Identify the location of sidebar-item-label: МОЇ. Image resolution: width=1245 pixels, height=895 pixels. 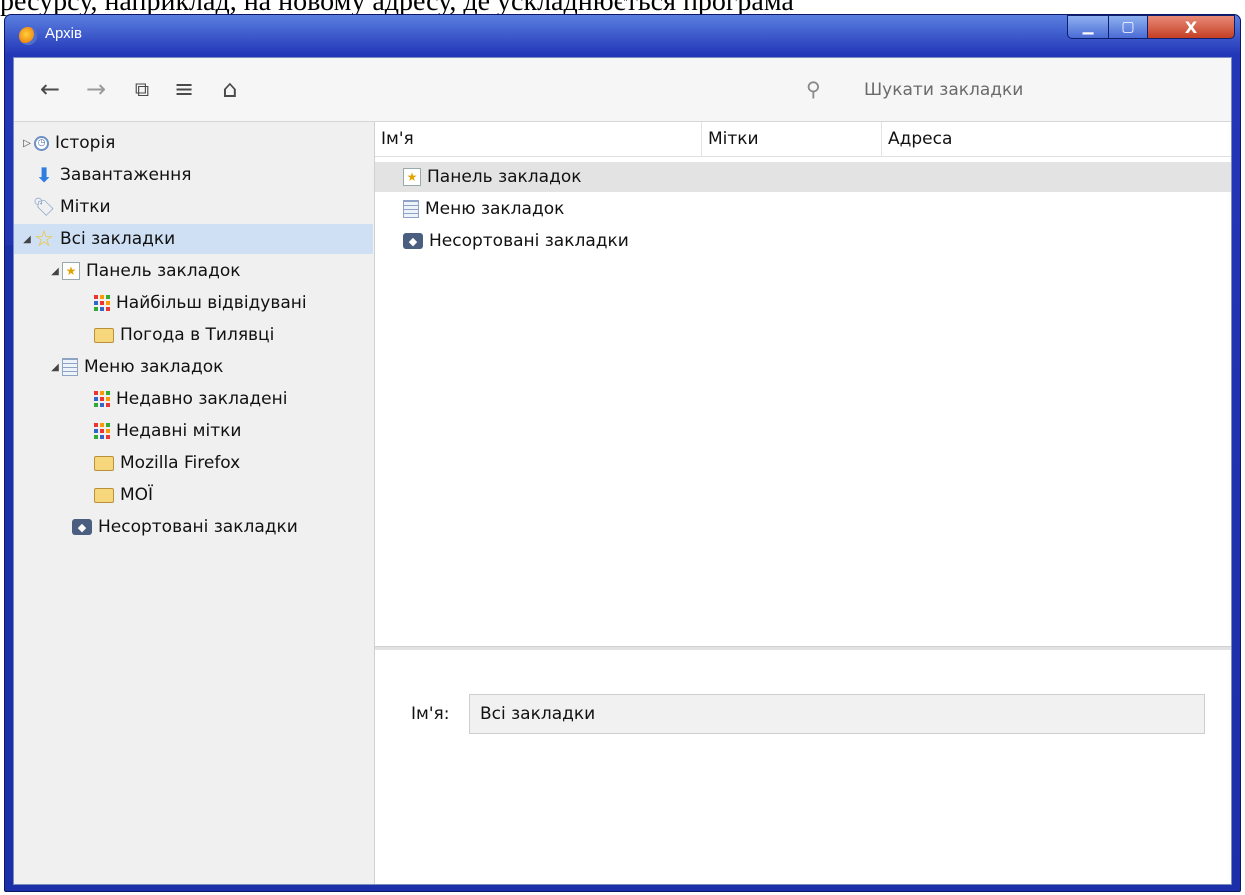
(137, 495).